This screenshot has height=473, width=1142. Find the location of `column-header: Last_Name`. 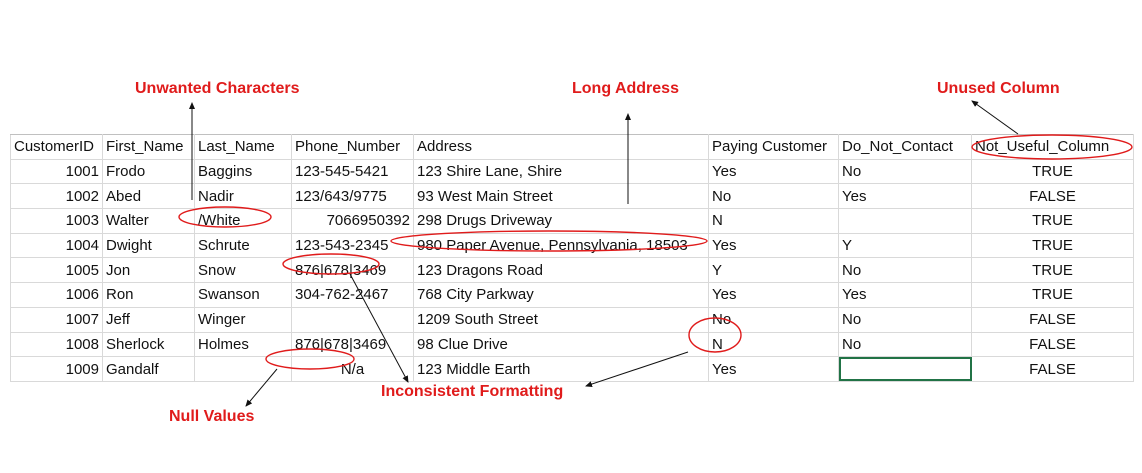

column-header: Last_Name is located at coordinates (243, 147).